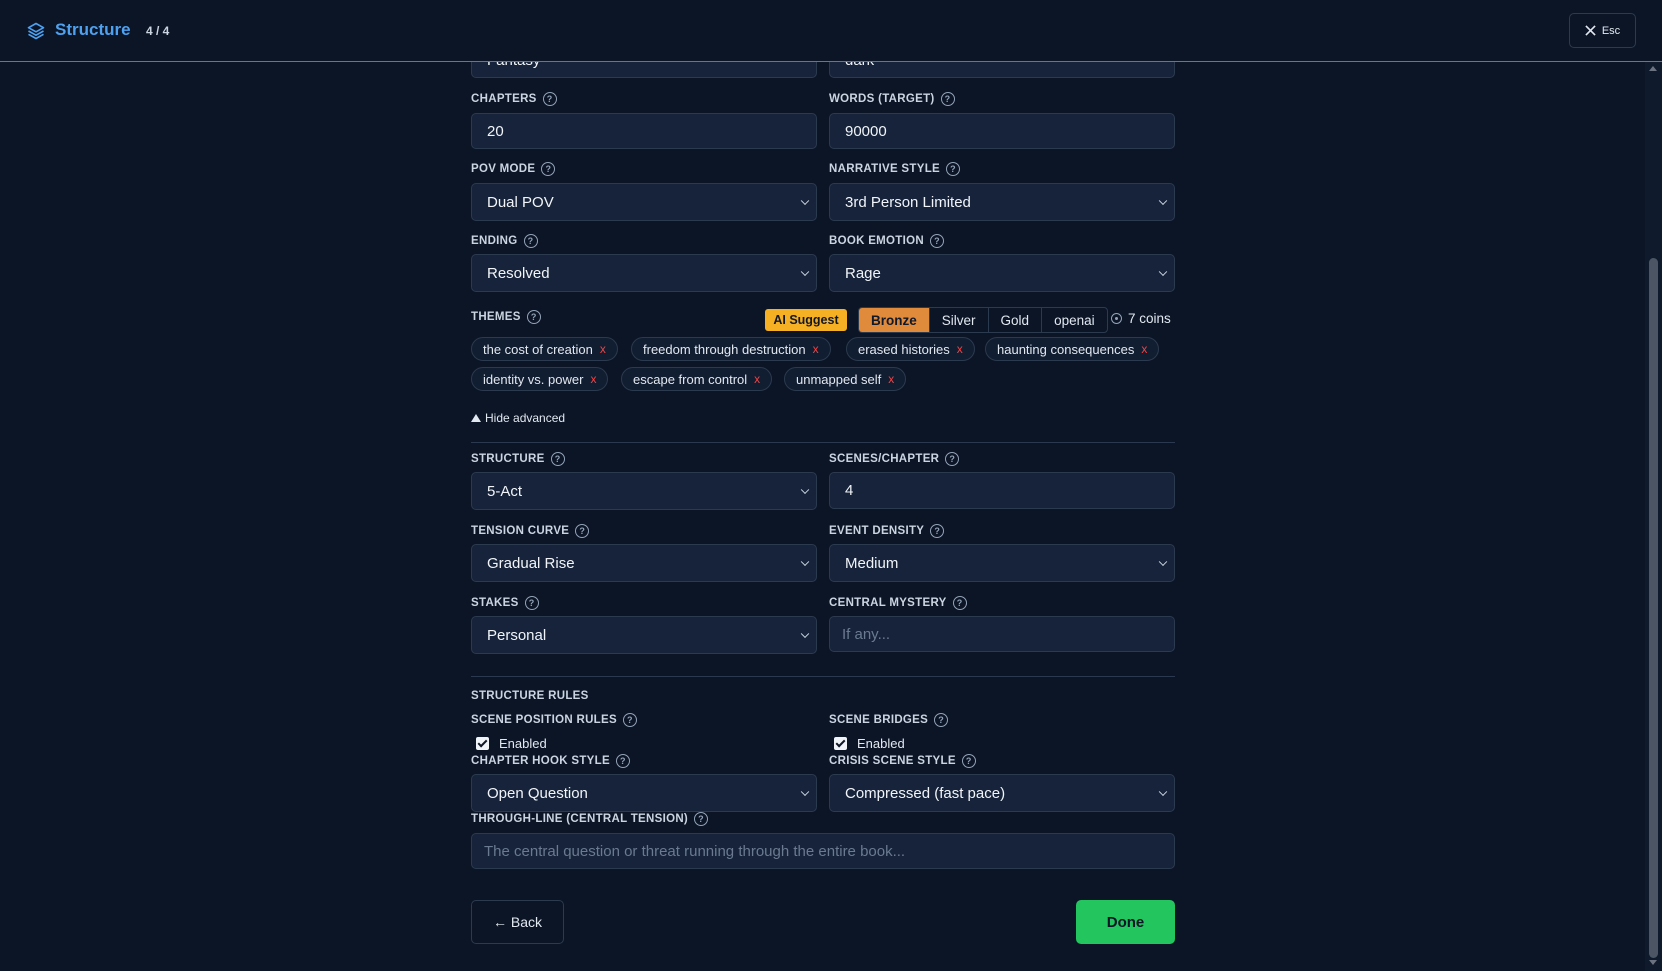 This screenshot has height=971, width=1662. I want to click on pov-value: Dual POV, so click(520, 202).